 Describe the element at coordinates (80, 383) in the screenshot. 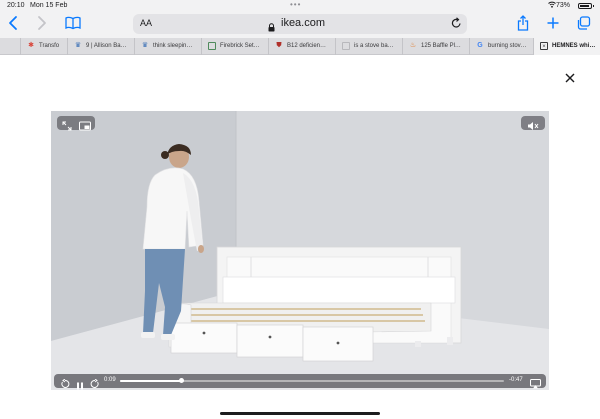

I see `pause-icon` at that location.